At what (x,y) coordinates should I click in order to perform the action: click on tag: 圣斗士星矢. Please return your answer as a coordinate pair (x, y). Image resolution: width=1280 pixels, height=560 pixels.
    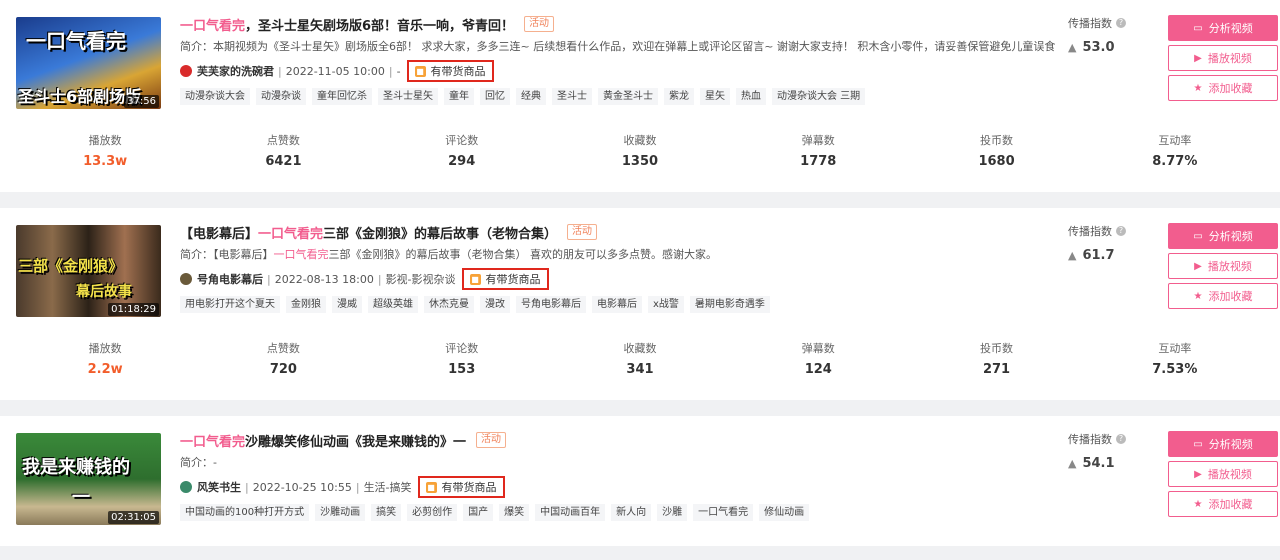
    Looking at the image, I should click on (408, 96).